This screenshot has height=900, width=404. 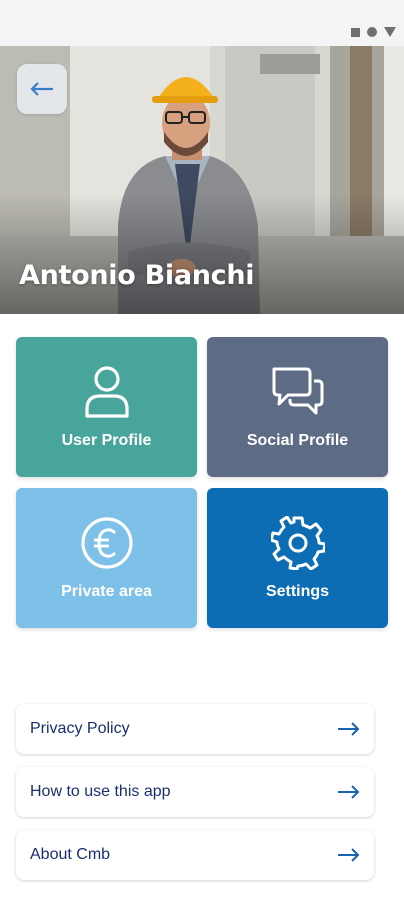 What do you see at coordinates (70, 854) in the screenshot?
I see `about-cmb-label: About Cmb` at bounding box center [70, 854].